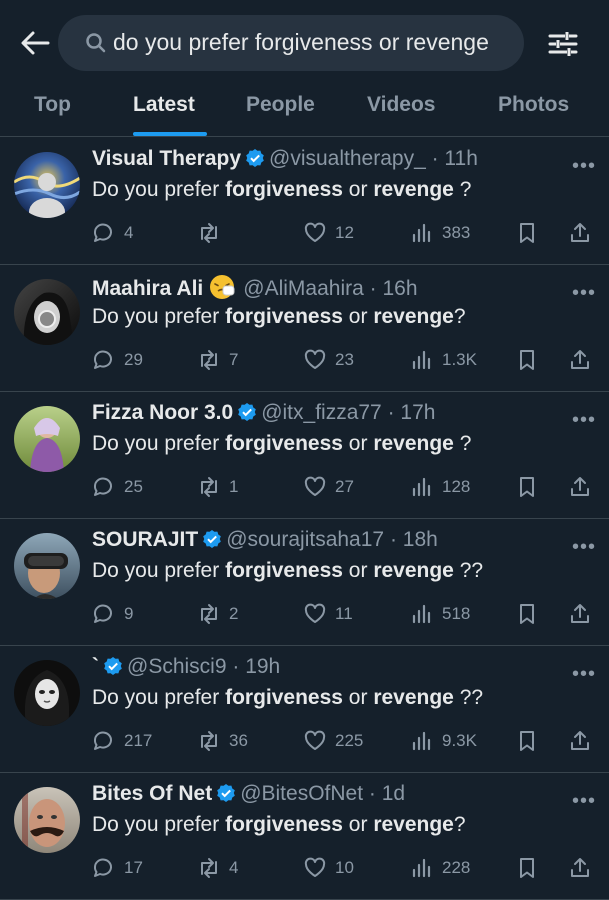 The image size is (609, 900). I want to click on tab-latest: Latest, so click(164, 105).